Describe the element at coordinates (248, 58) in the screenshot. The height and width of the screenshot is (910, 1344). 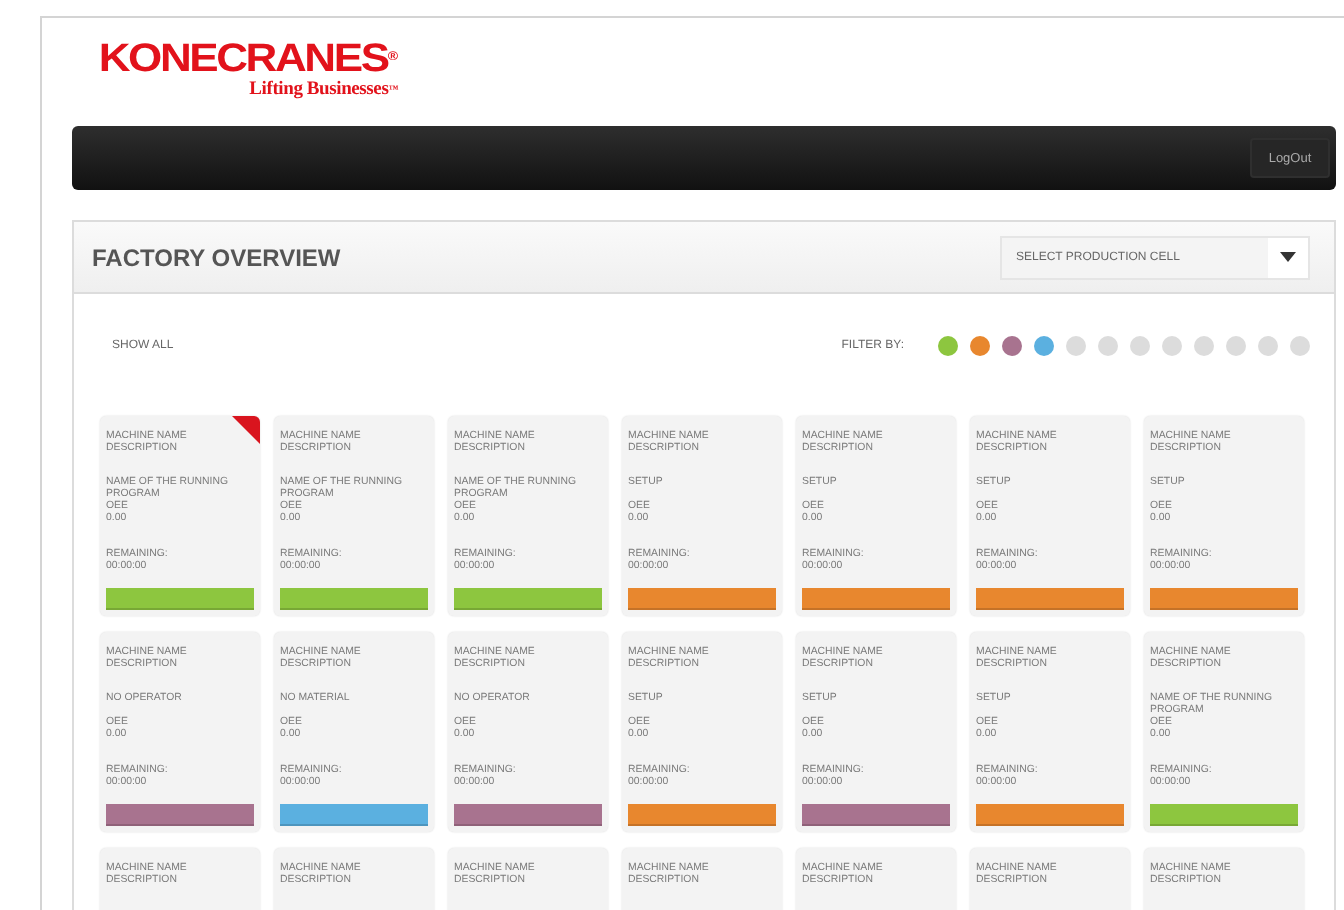
I see `company-logo: KONECRANES$^{®}$` at that location.